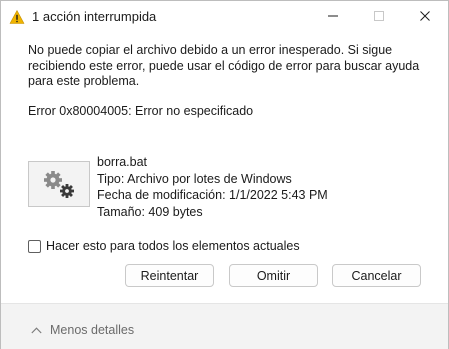 Image resolution: width=449 pixels, height=349 pixels. I want to click on retry-button: Reintentar, so click(169, 275).